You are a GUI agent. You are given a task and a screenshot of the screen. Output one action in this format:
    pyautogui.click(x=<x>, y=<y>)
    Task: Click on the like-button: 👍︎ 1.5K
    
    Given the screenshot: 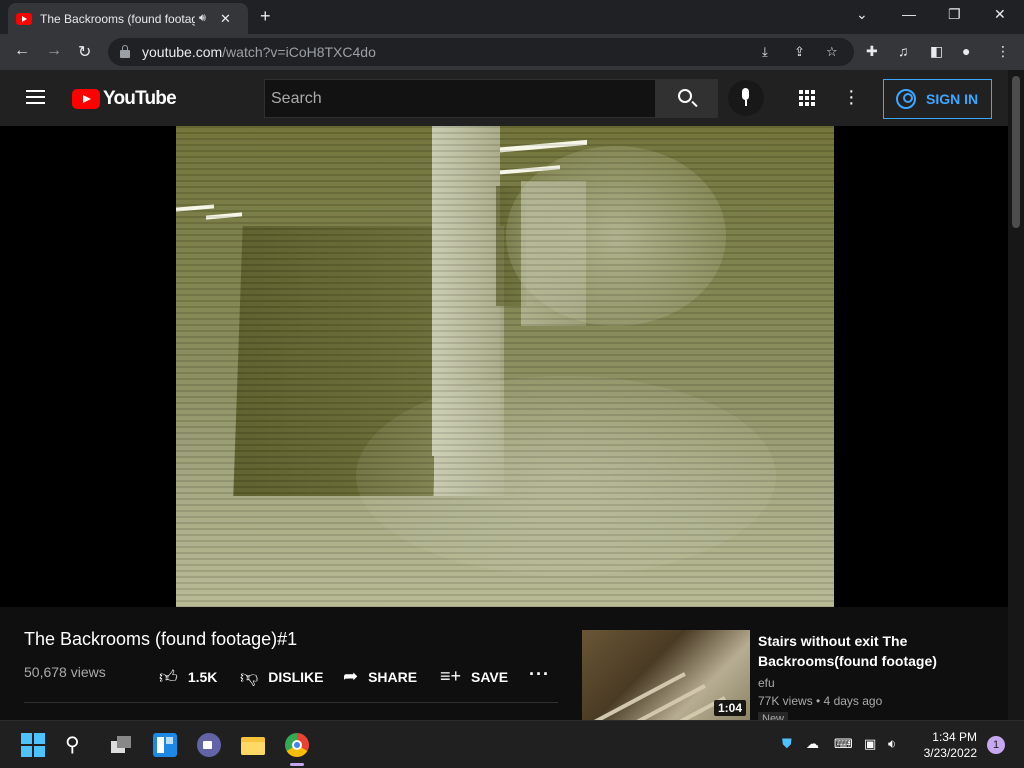 What is the action you would take?
    pyautogui.click(x=188, y=677)
    